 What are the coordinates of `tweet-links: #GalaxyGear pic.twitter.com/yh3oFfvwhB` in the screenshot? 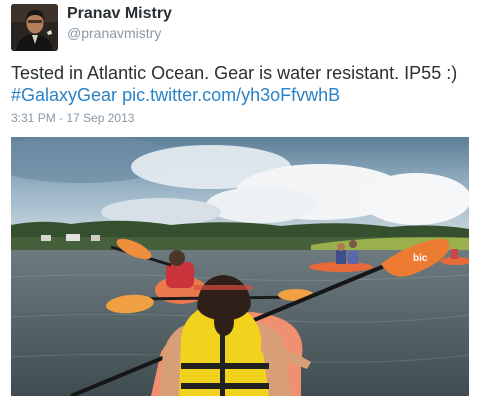 It's located at (242, 95).